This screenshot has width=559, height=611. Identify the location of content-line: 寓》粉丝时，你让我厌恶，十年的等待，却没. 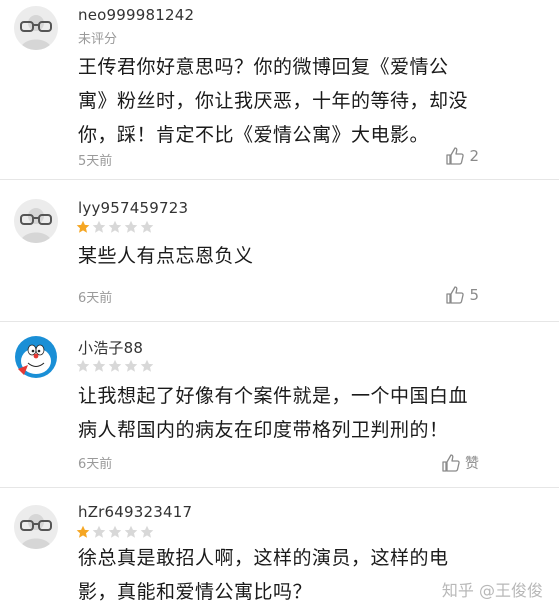
(273, 101).